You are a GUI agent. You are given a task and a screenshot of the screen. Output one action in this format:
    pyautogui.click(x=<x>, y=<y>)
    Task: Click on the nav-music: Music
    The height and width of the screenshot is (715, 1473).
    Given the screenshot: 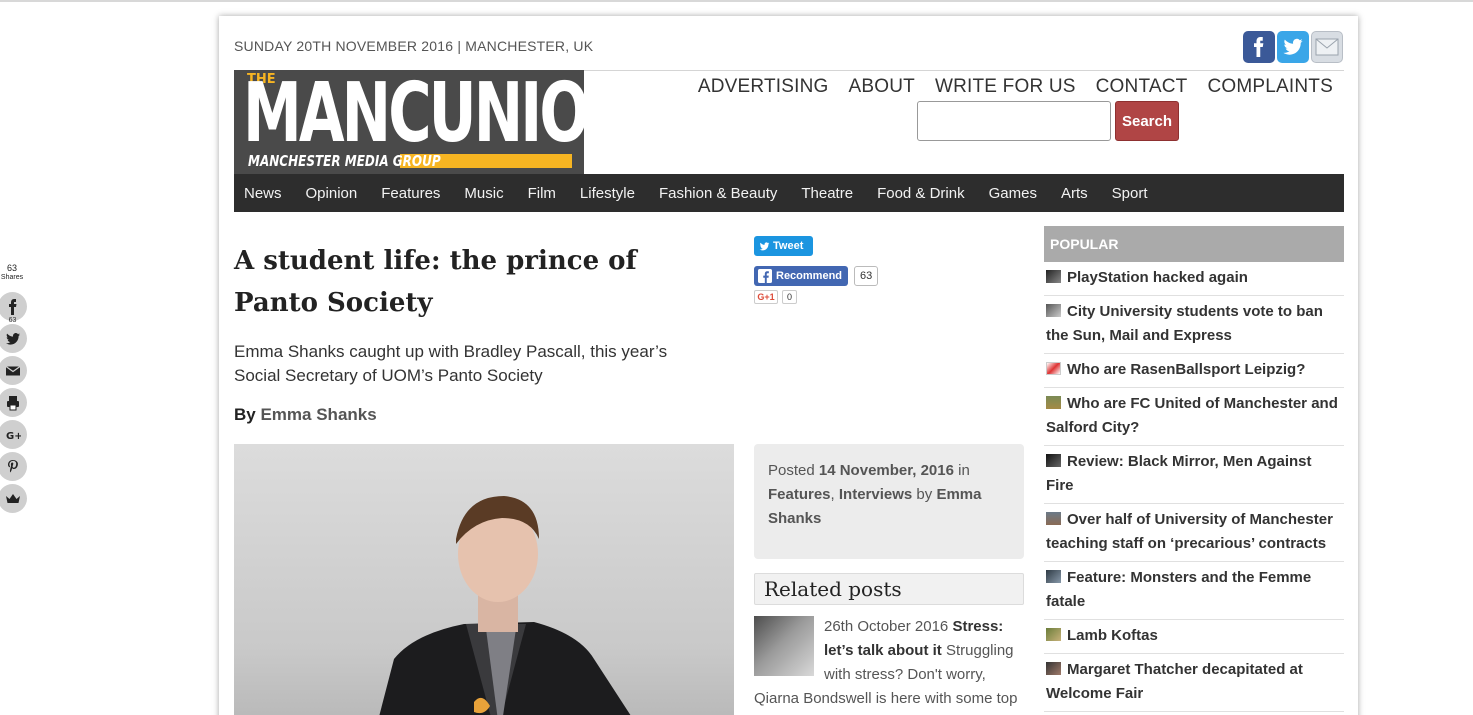 What is the action you would take?
    pyautogui.click(x=483, y=193)
    